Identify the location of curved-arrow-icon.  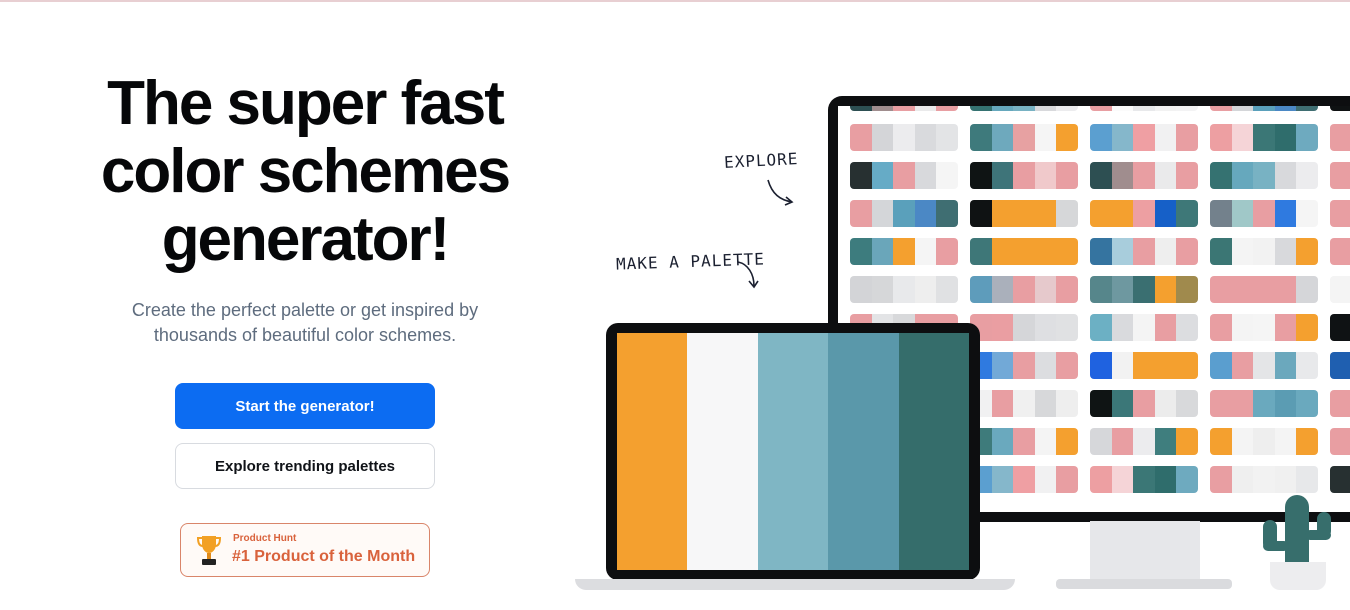
(780, 192).